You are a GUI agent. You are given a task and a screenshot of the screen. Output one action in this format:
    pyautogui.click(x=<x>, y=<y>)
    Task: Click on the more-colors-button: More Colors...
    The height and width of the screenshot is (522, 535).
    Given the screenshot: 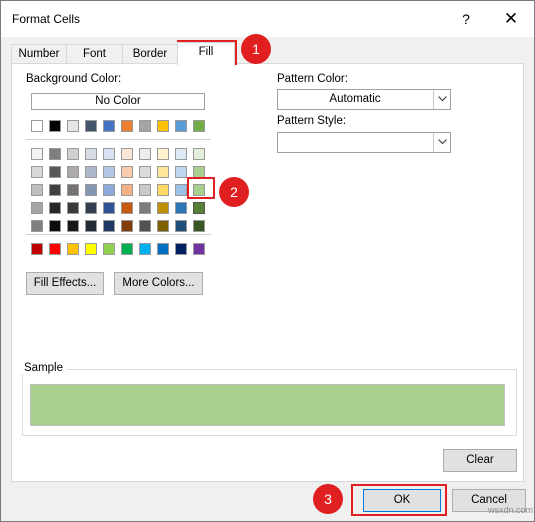 What is the action you would take?
    pyautogui.click(x=158, y=283)
    